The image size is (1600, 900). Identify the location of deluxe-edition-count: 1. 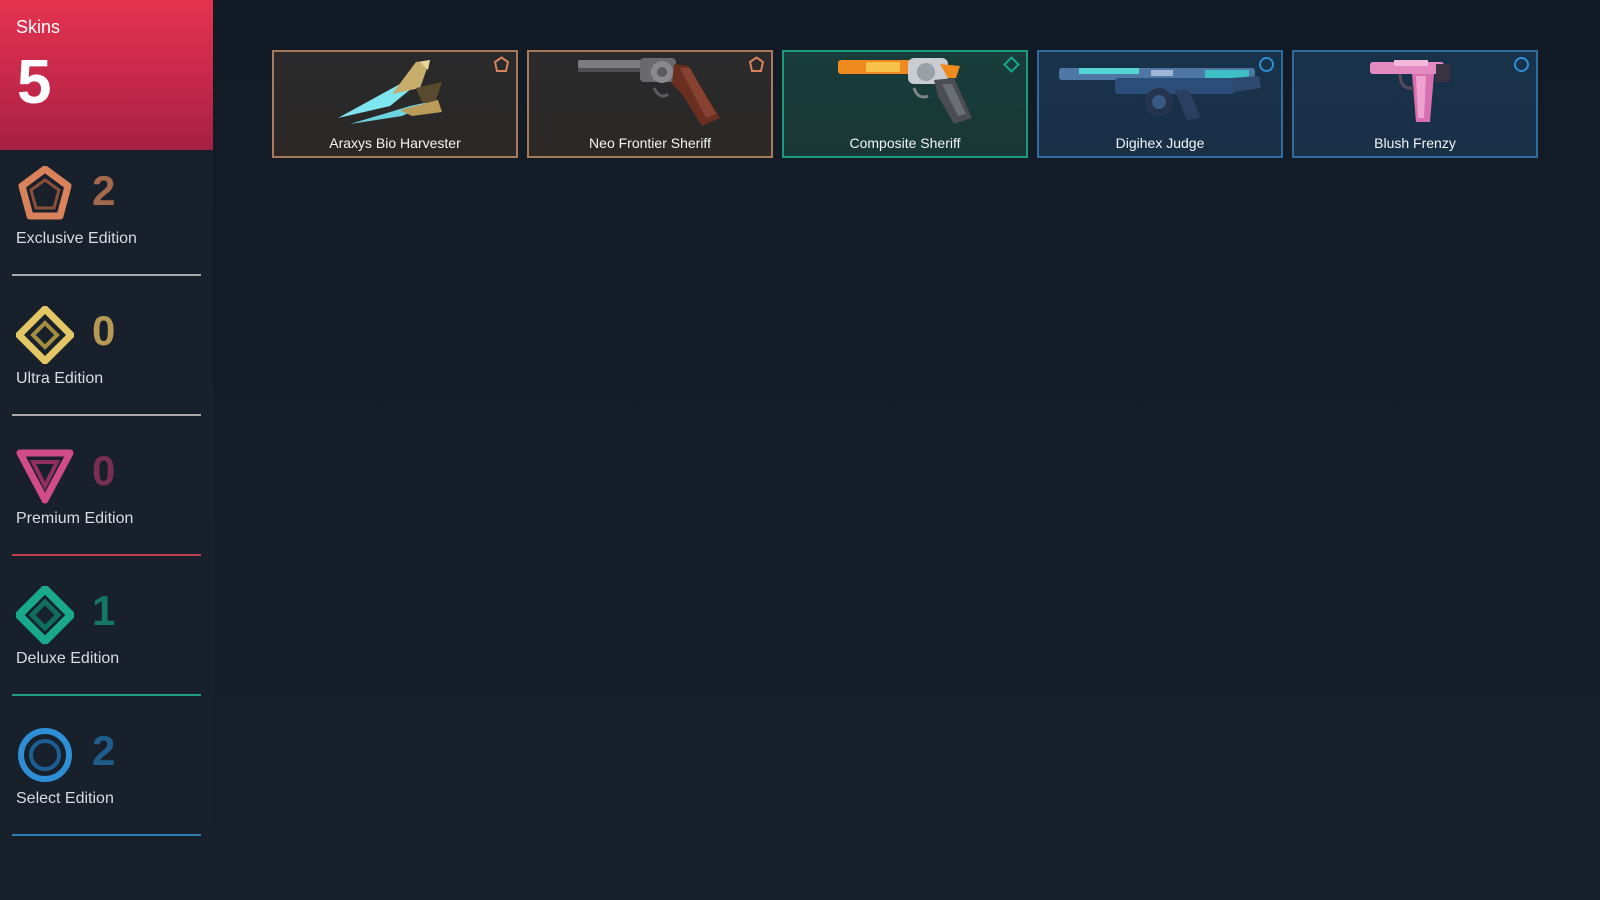
(104, 610).